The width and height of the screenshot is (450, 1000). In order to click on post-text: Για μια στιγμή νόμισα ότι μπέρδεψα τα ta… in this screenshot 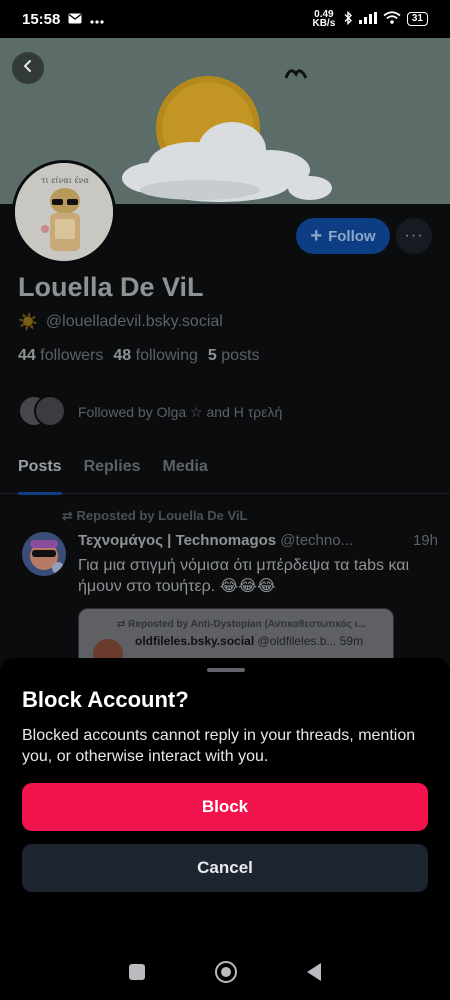, I will do `click(244, 576)`.